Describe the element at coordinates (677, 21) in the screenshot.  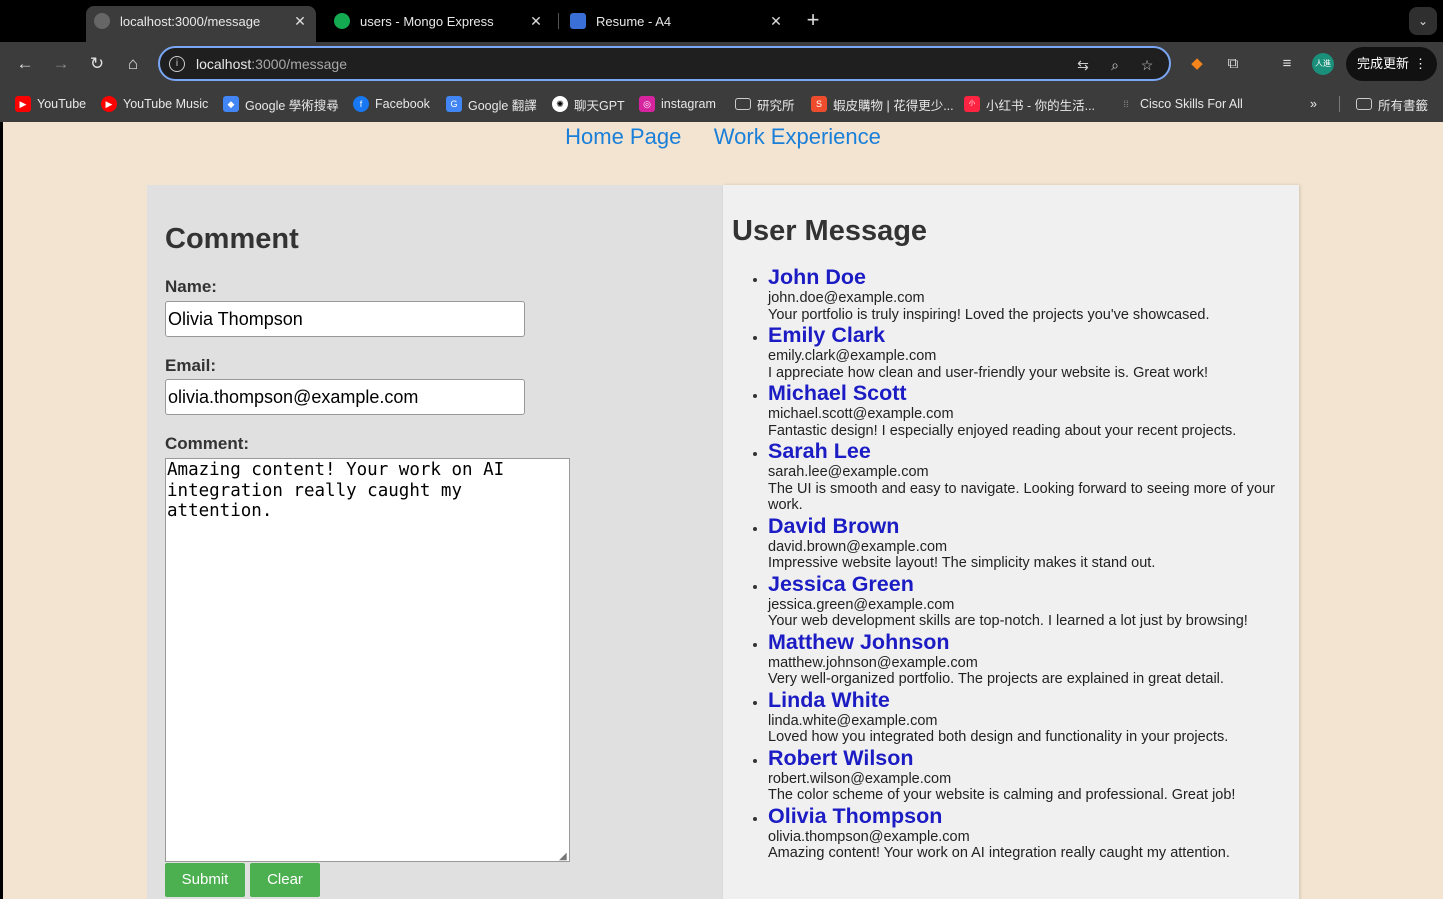
I see `tab-resume: Resume - A4 ✕` at that location.